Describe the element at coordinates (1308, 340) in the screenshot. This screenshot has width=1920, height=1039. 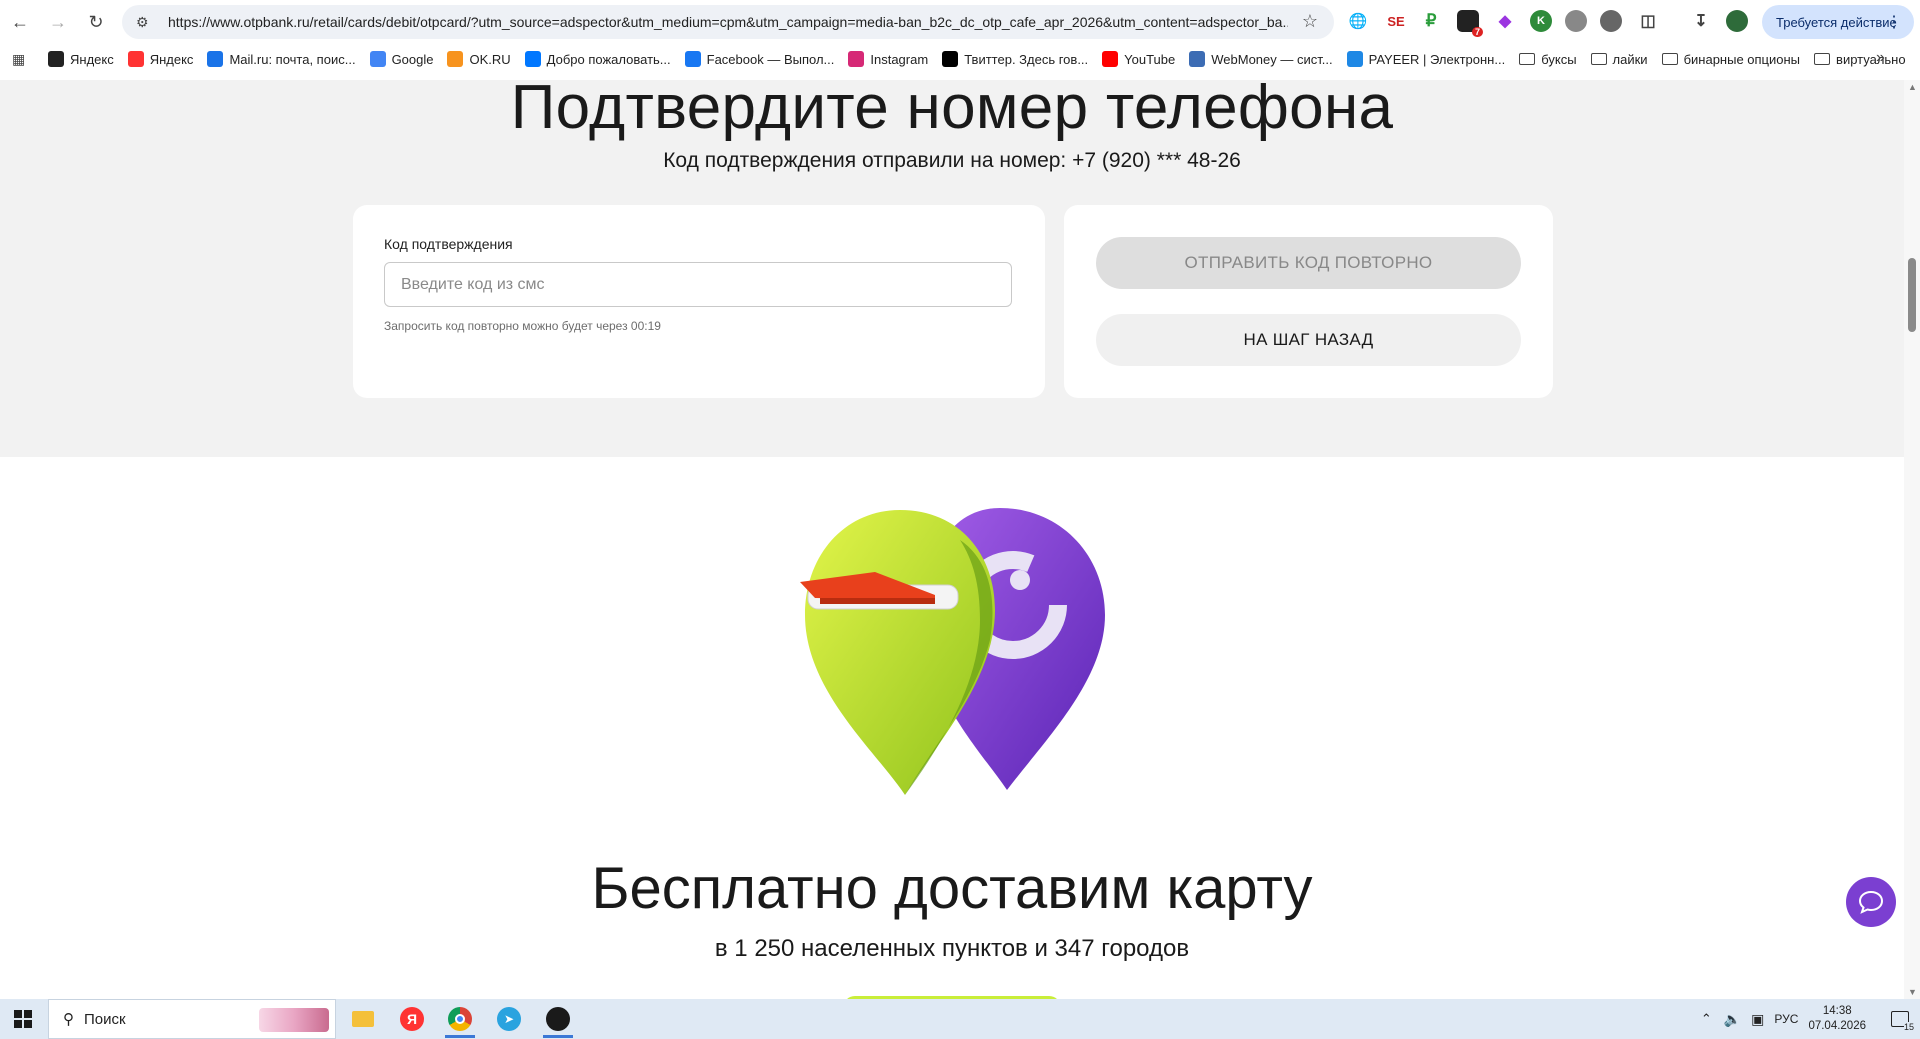
I see `step-back-button: НА ШАГ НАЗАД` at that location.